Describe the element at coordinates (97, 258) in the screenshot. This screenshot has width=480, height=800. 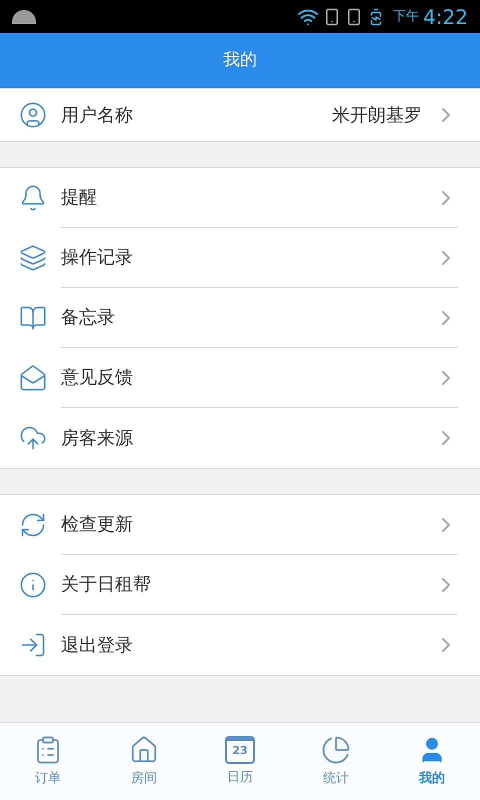
I see `menu-label: 操作记录` at that location.